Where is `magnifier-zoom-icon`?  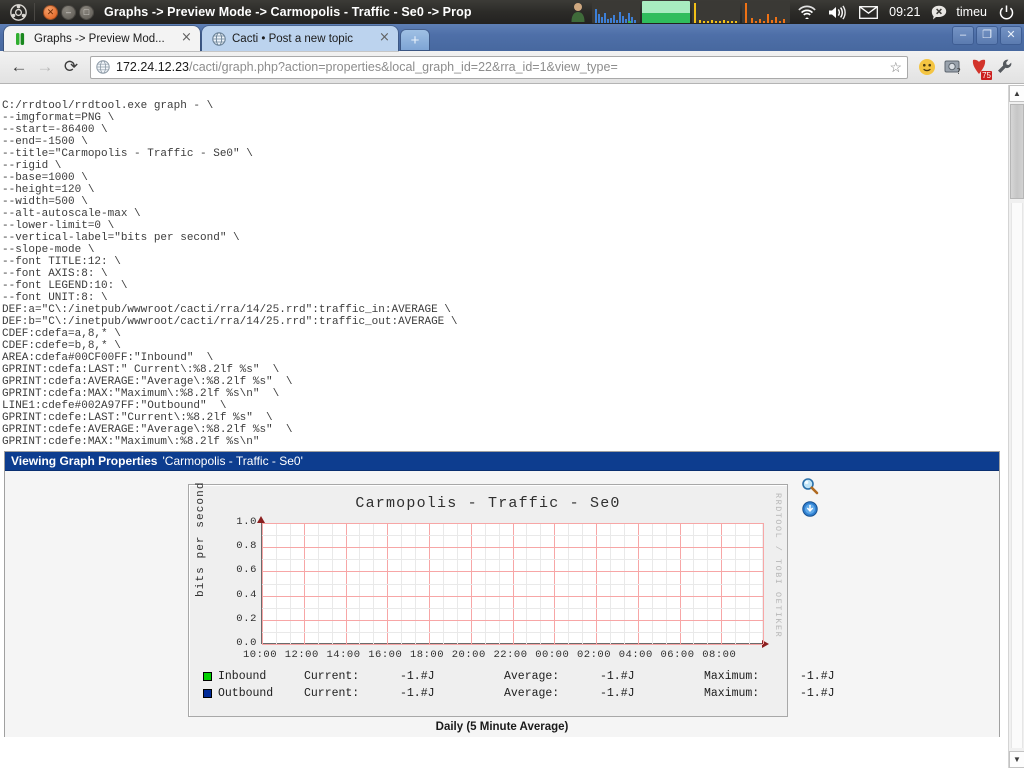 magnifier-zoom-icon is located at coordinates (810, 486).